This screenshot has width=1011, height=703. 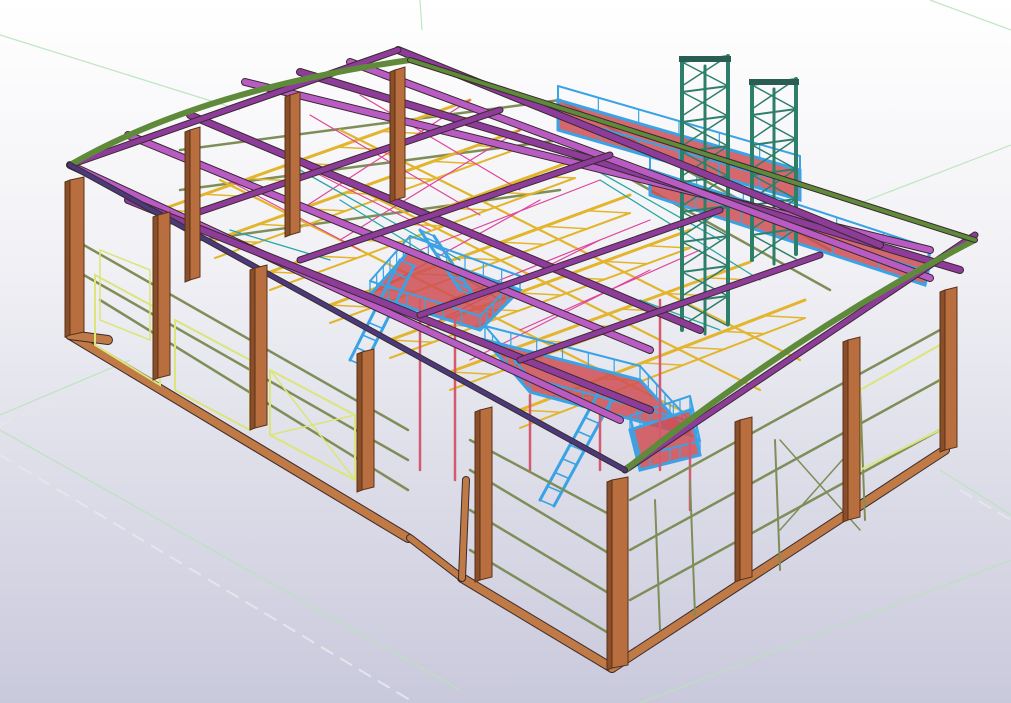 What do you see at coordinates (392, 136) in the screenshot?
I see `column-back-3-side` at bounding box center [392, 136].